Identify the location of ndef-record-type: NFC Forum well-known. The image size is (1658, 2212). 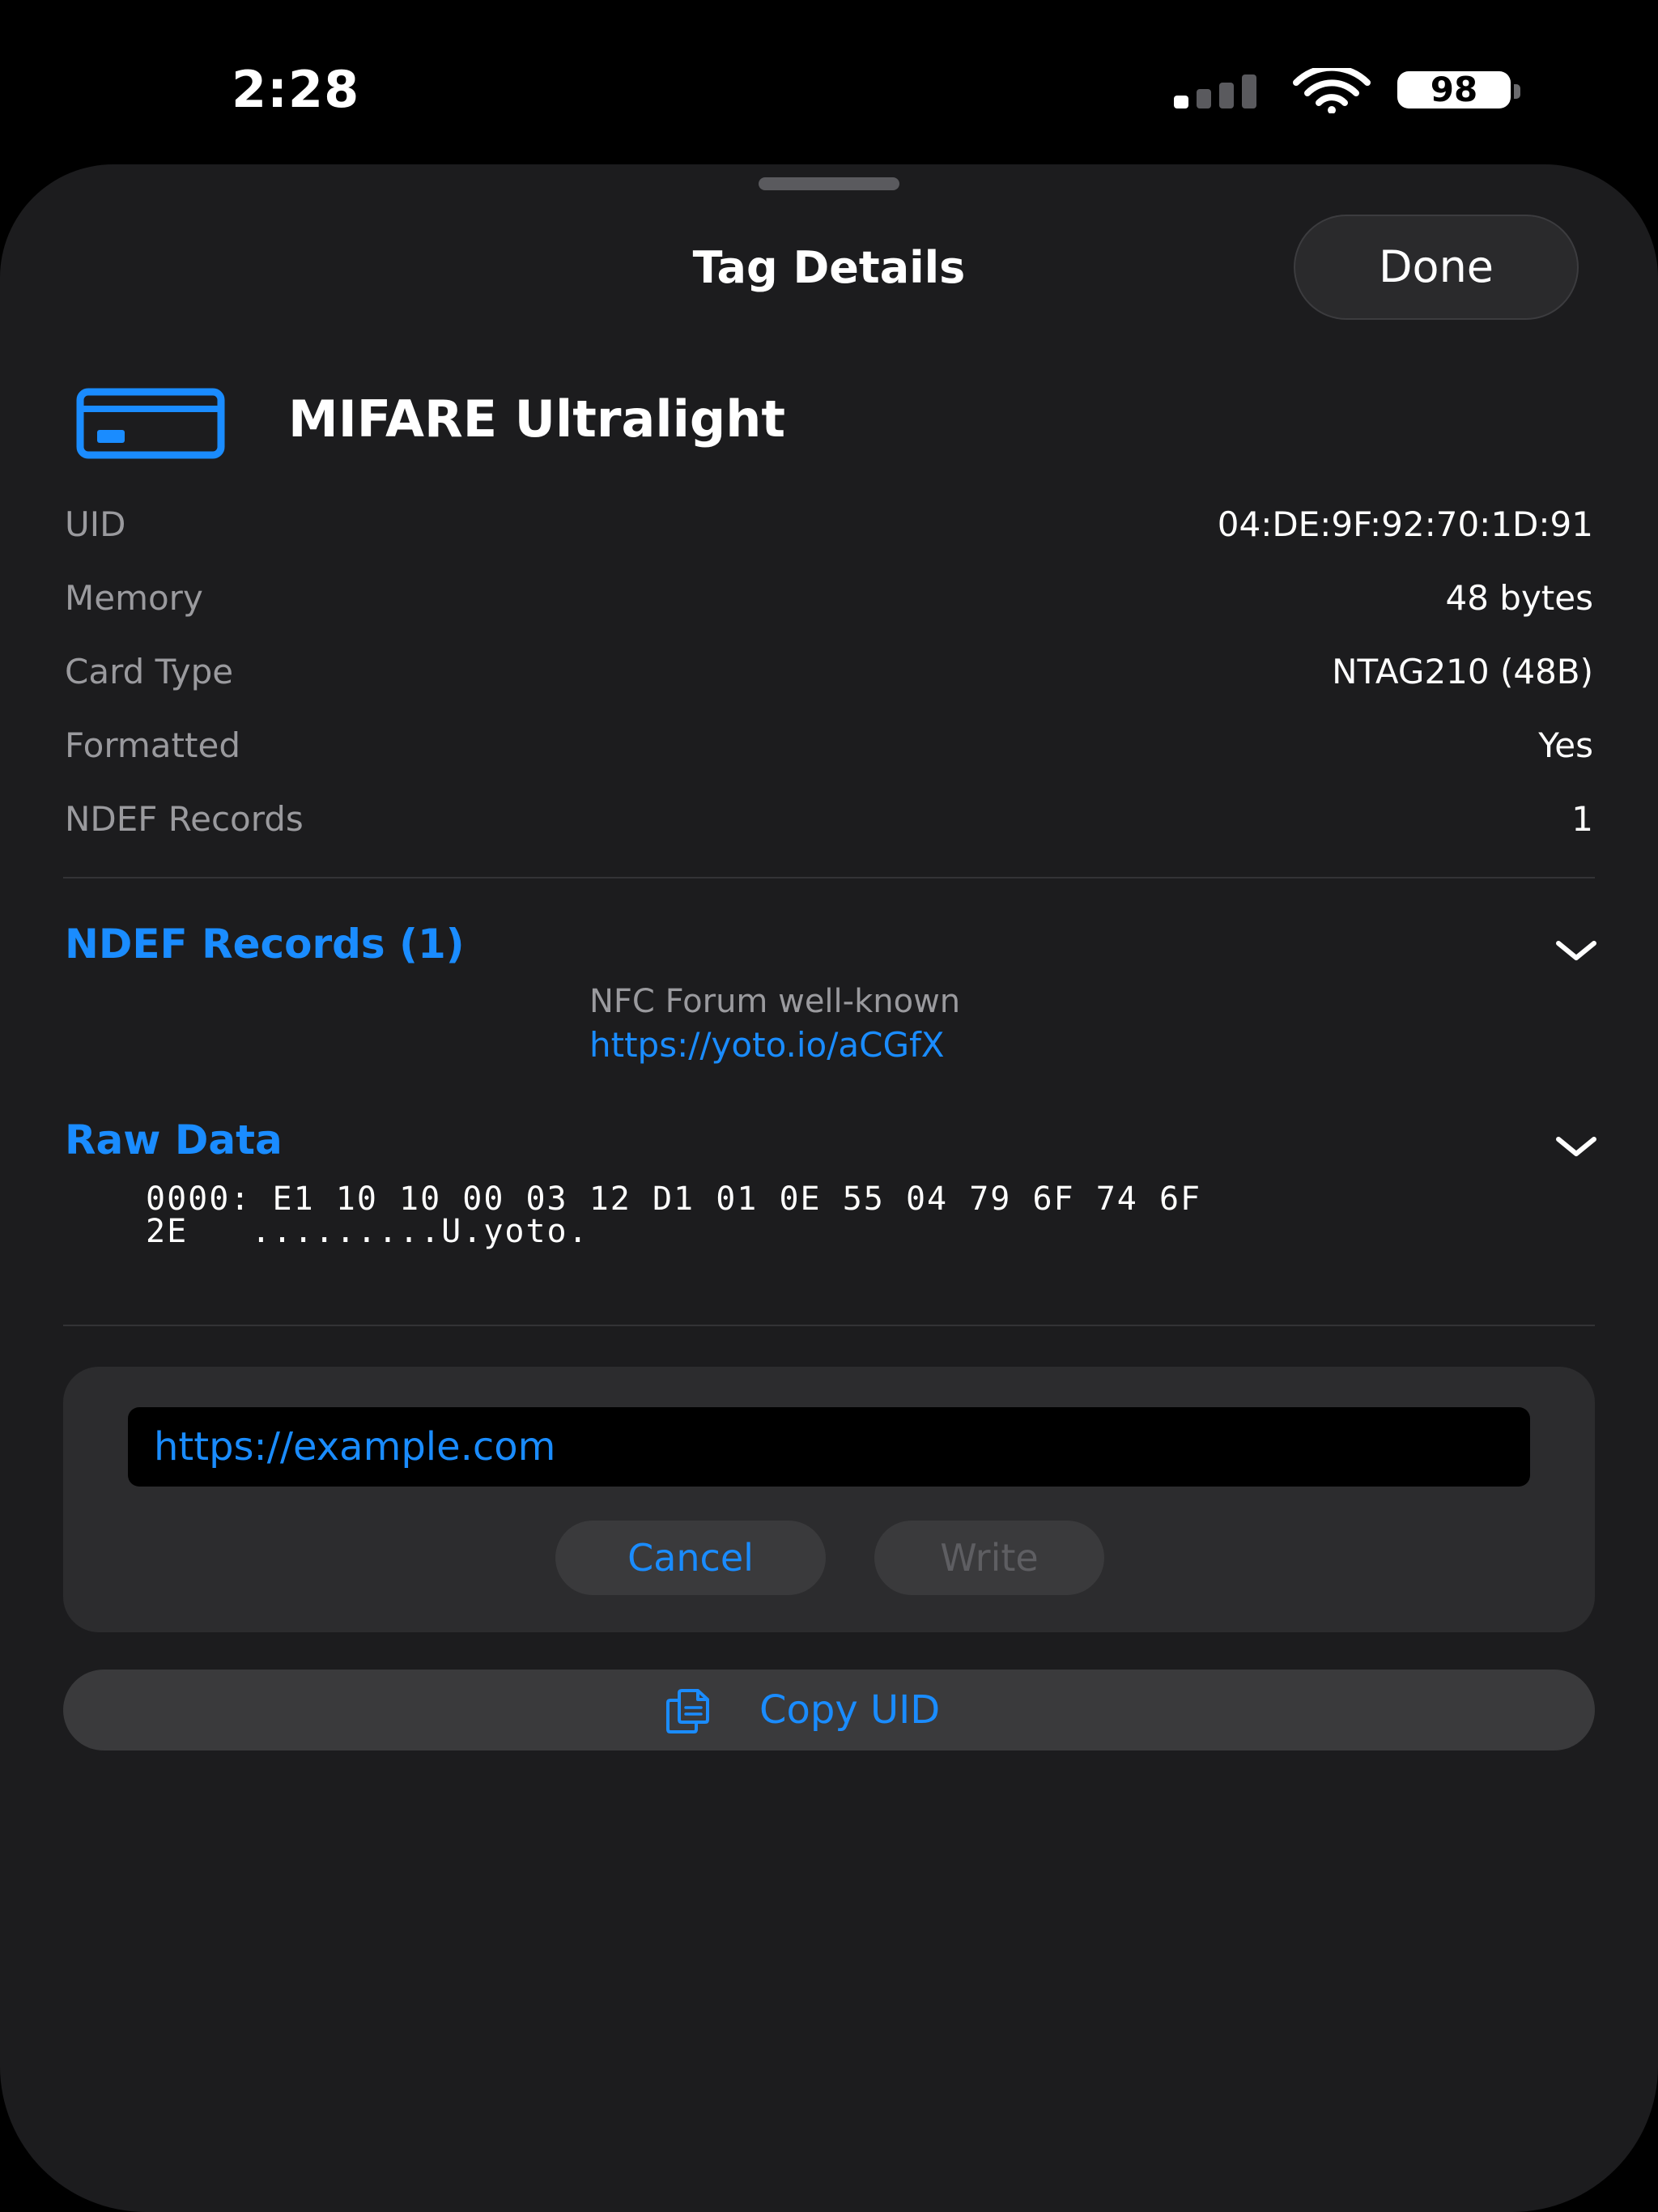
(775, 1002).